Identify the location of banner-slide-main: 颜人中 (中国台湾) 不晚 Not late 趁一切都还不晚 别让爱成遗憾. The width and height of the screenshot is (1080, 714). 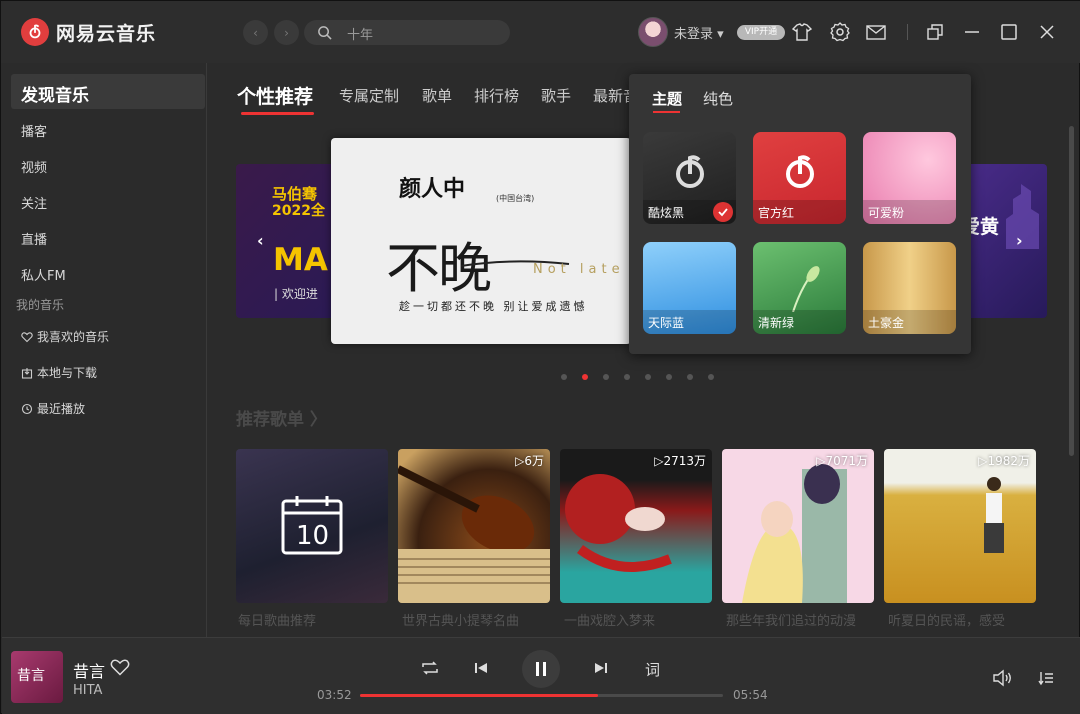
(481, 241).